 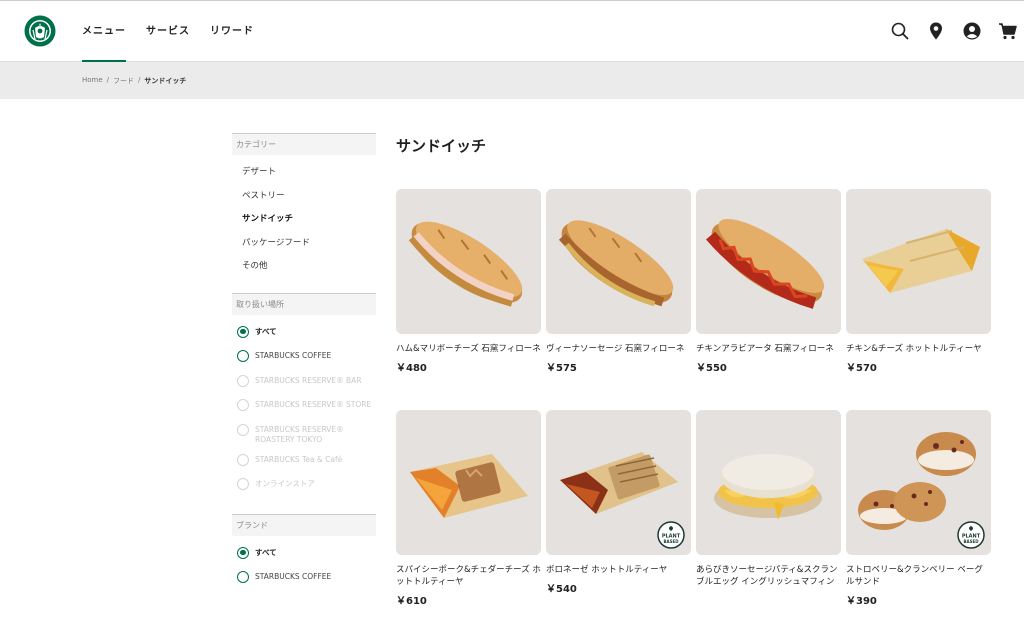 What do you see at coordinates (972, 31) in the screenshot?
I see `account-icon` at bounding box center [972, 31].